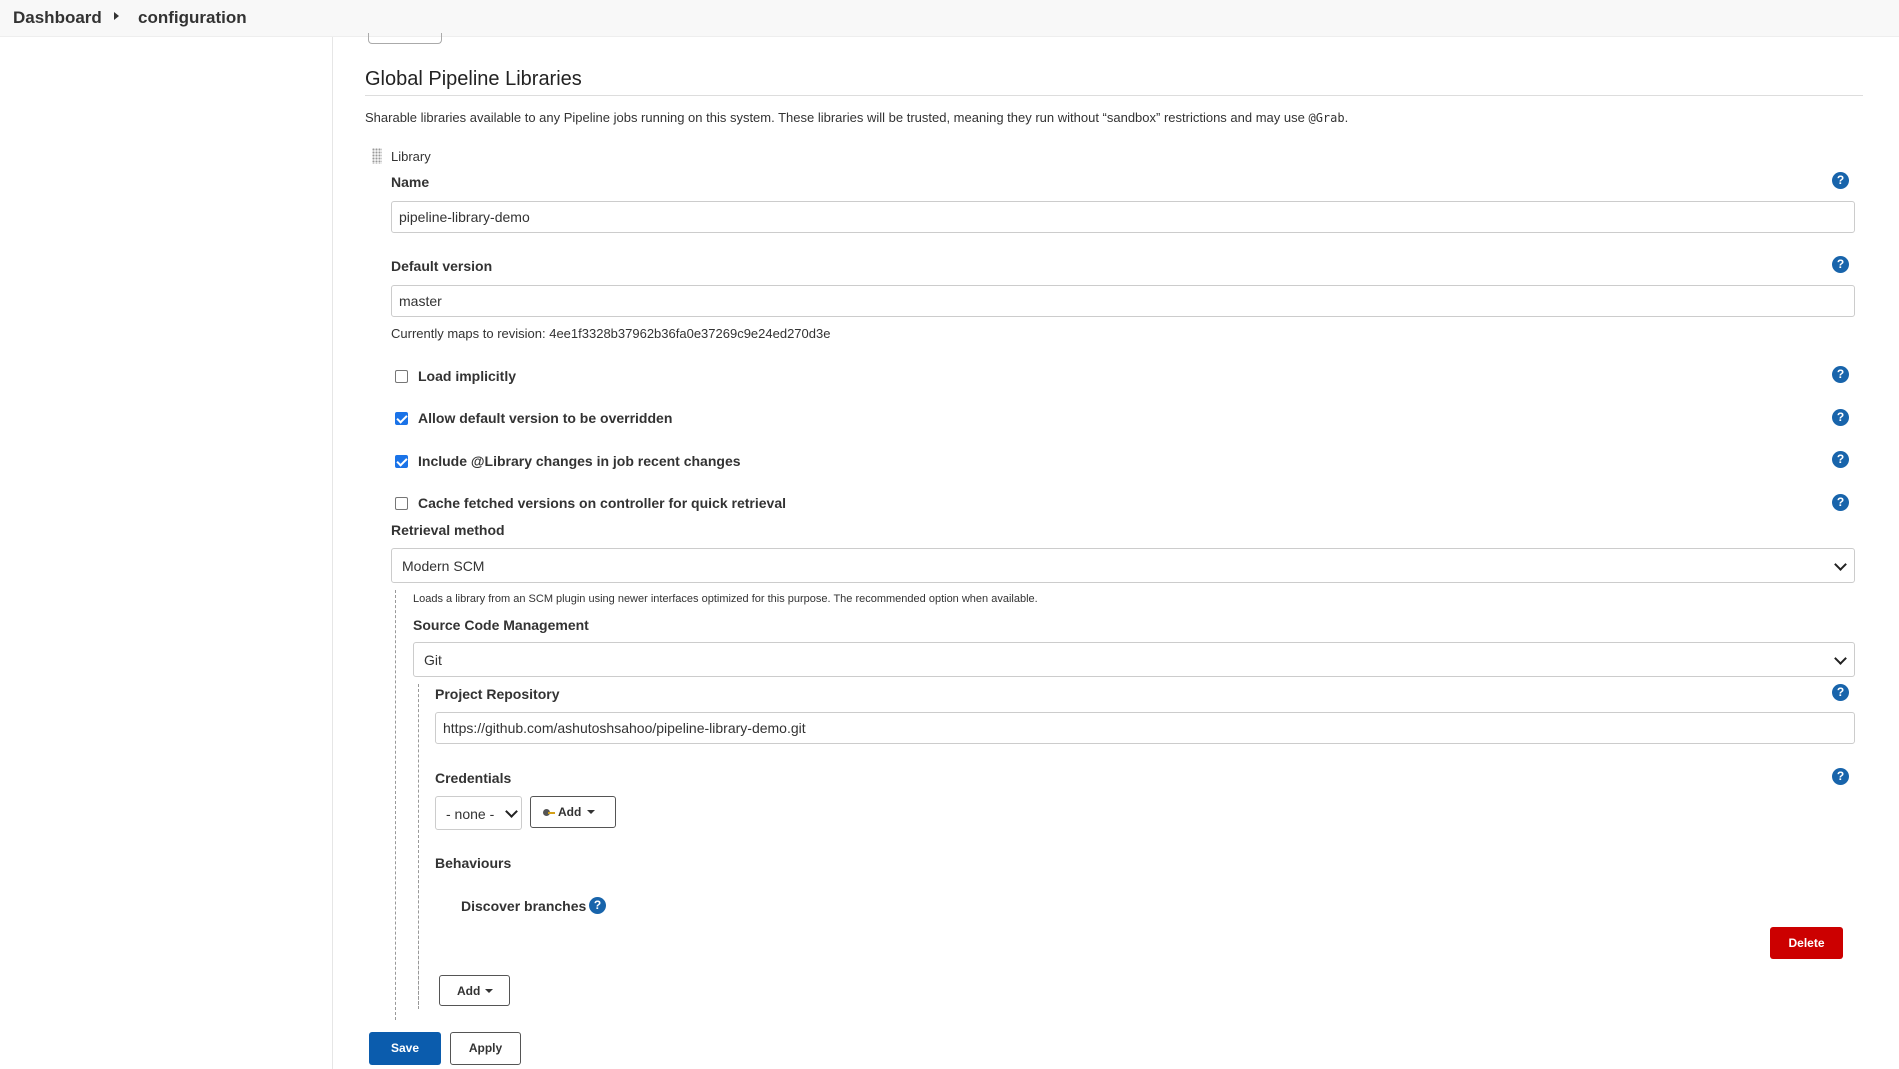 The width and height of the screenshot is (1899, 1069). I want to click on scm-value: Git, so click(433, 660).